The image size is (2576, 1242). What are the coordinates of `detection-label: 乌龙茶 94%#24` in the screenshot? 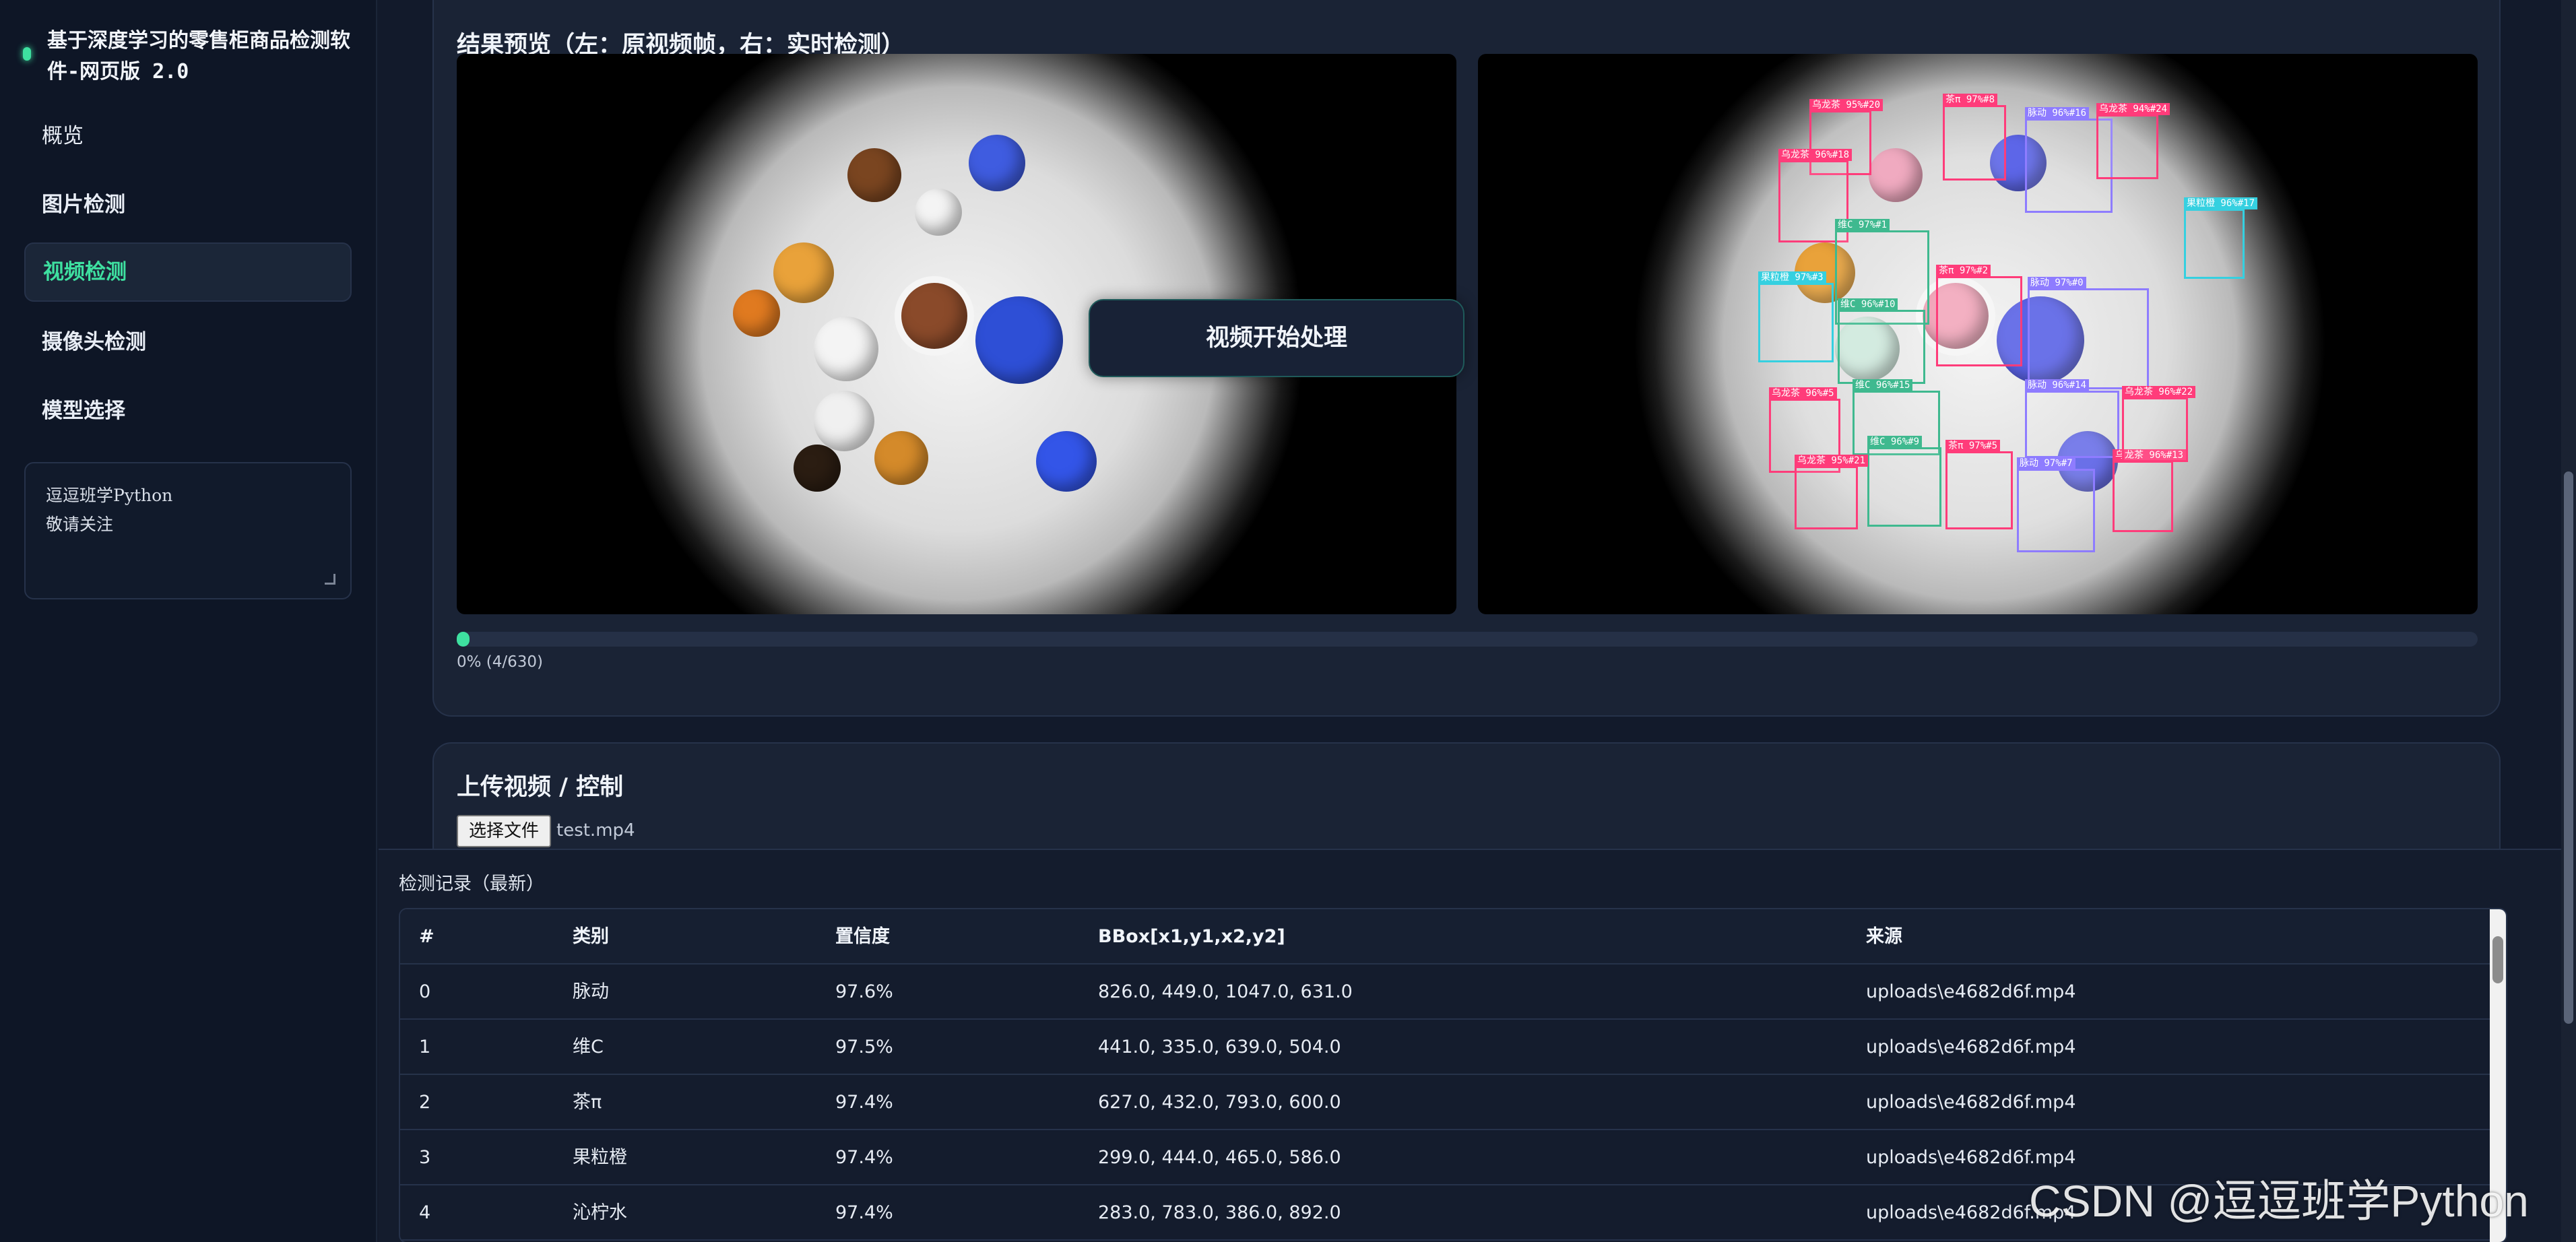 It's located at (2133, 109).